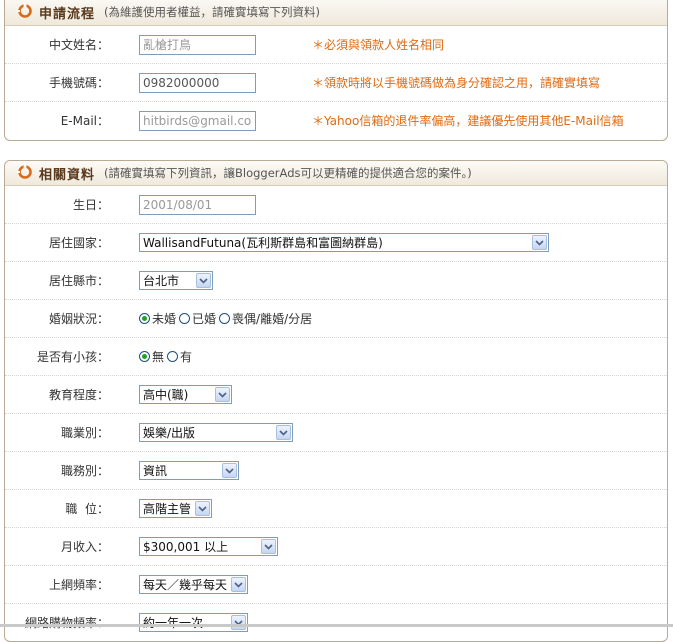  Describe the element at coordinates (468, 121) in the screenshot. I see `email-hint: ＊Yahoo信箱的退件率偏高，建議優先使用其他E-Mail信箱` at that location.